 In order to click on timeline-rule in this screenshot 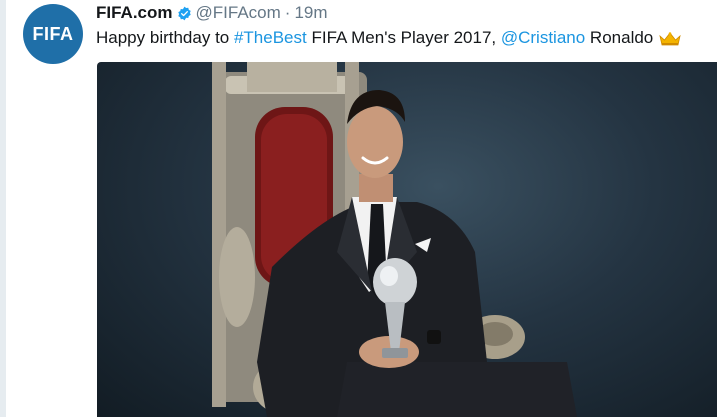, I will do `click(3, 208)`.